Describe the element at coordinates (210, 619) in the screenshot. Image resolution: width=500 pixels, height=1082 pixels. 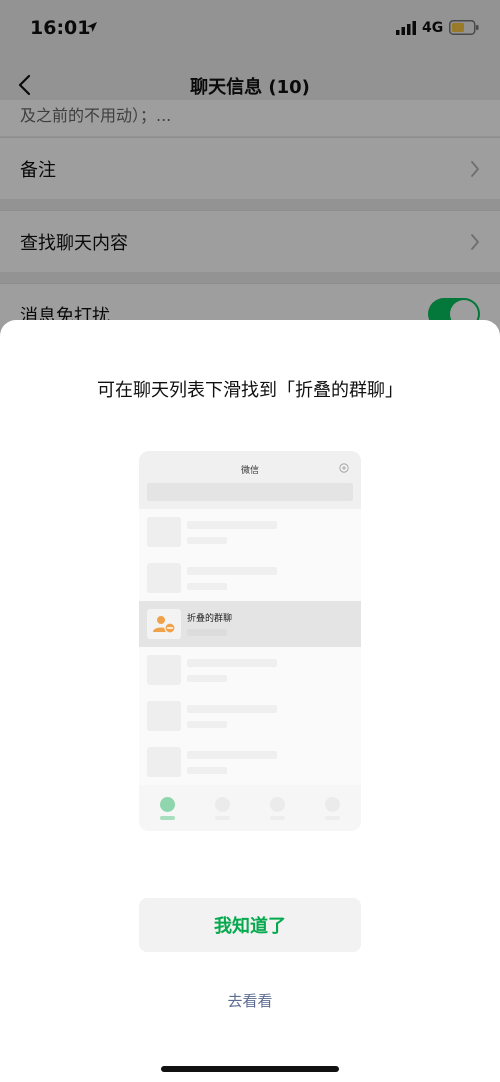
I see `folded-group-label: 折叠的群聊` at that location.